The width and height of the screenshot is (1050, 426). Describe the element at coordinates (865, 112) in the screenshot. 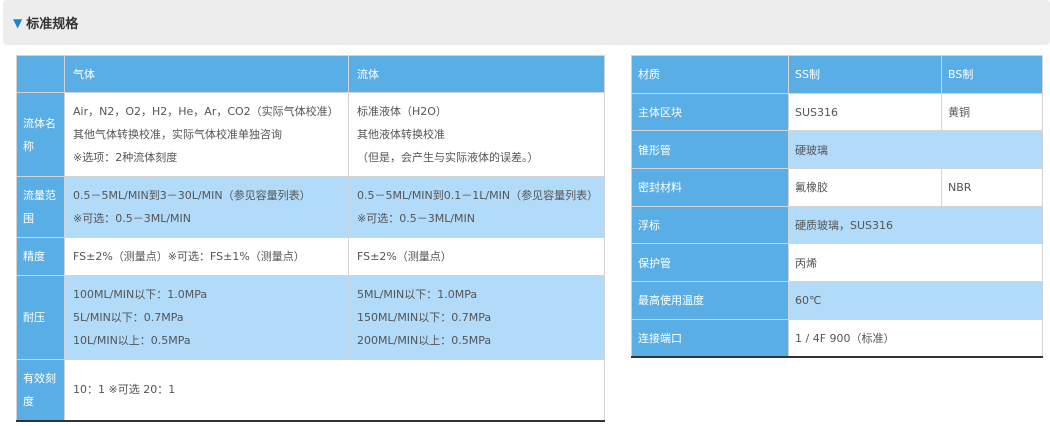

I see `body-block-ss: SUS316` at that location.